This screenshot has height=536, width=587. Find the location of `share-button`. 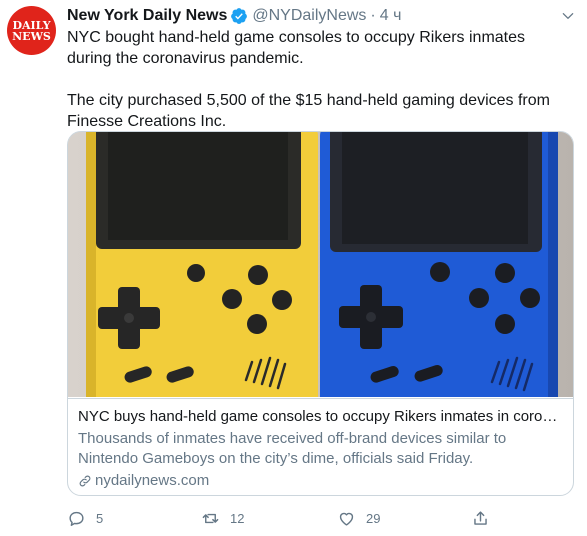

share-button is located at coordinates (480, 518).